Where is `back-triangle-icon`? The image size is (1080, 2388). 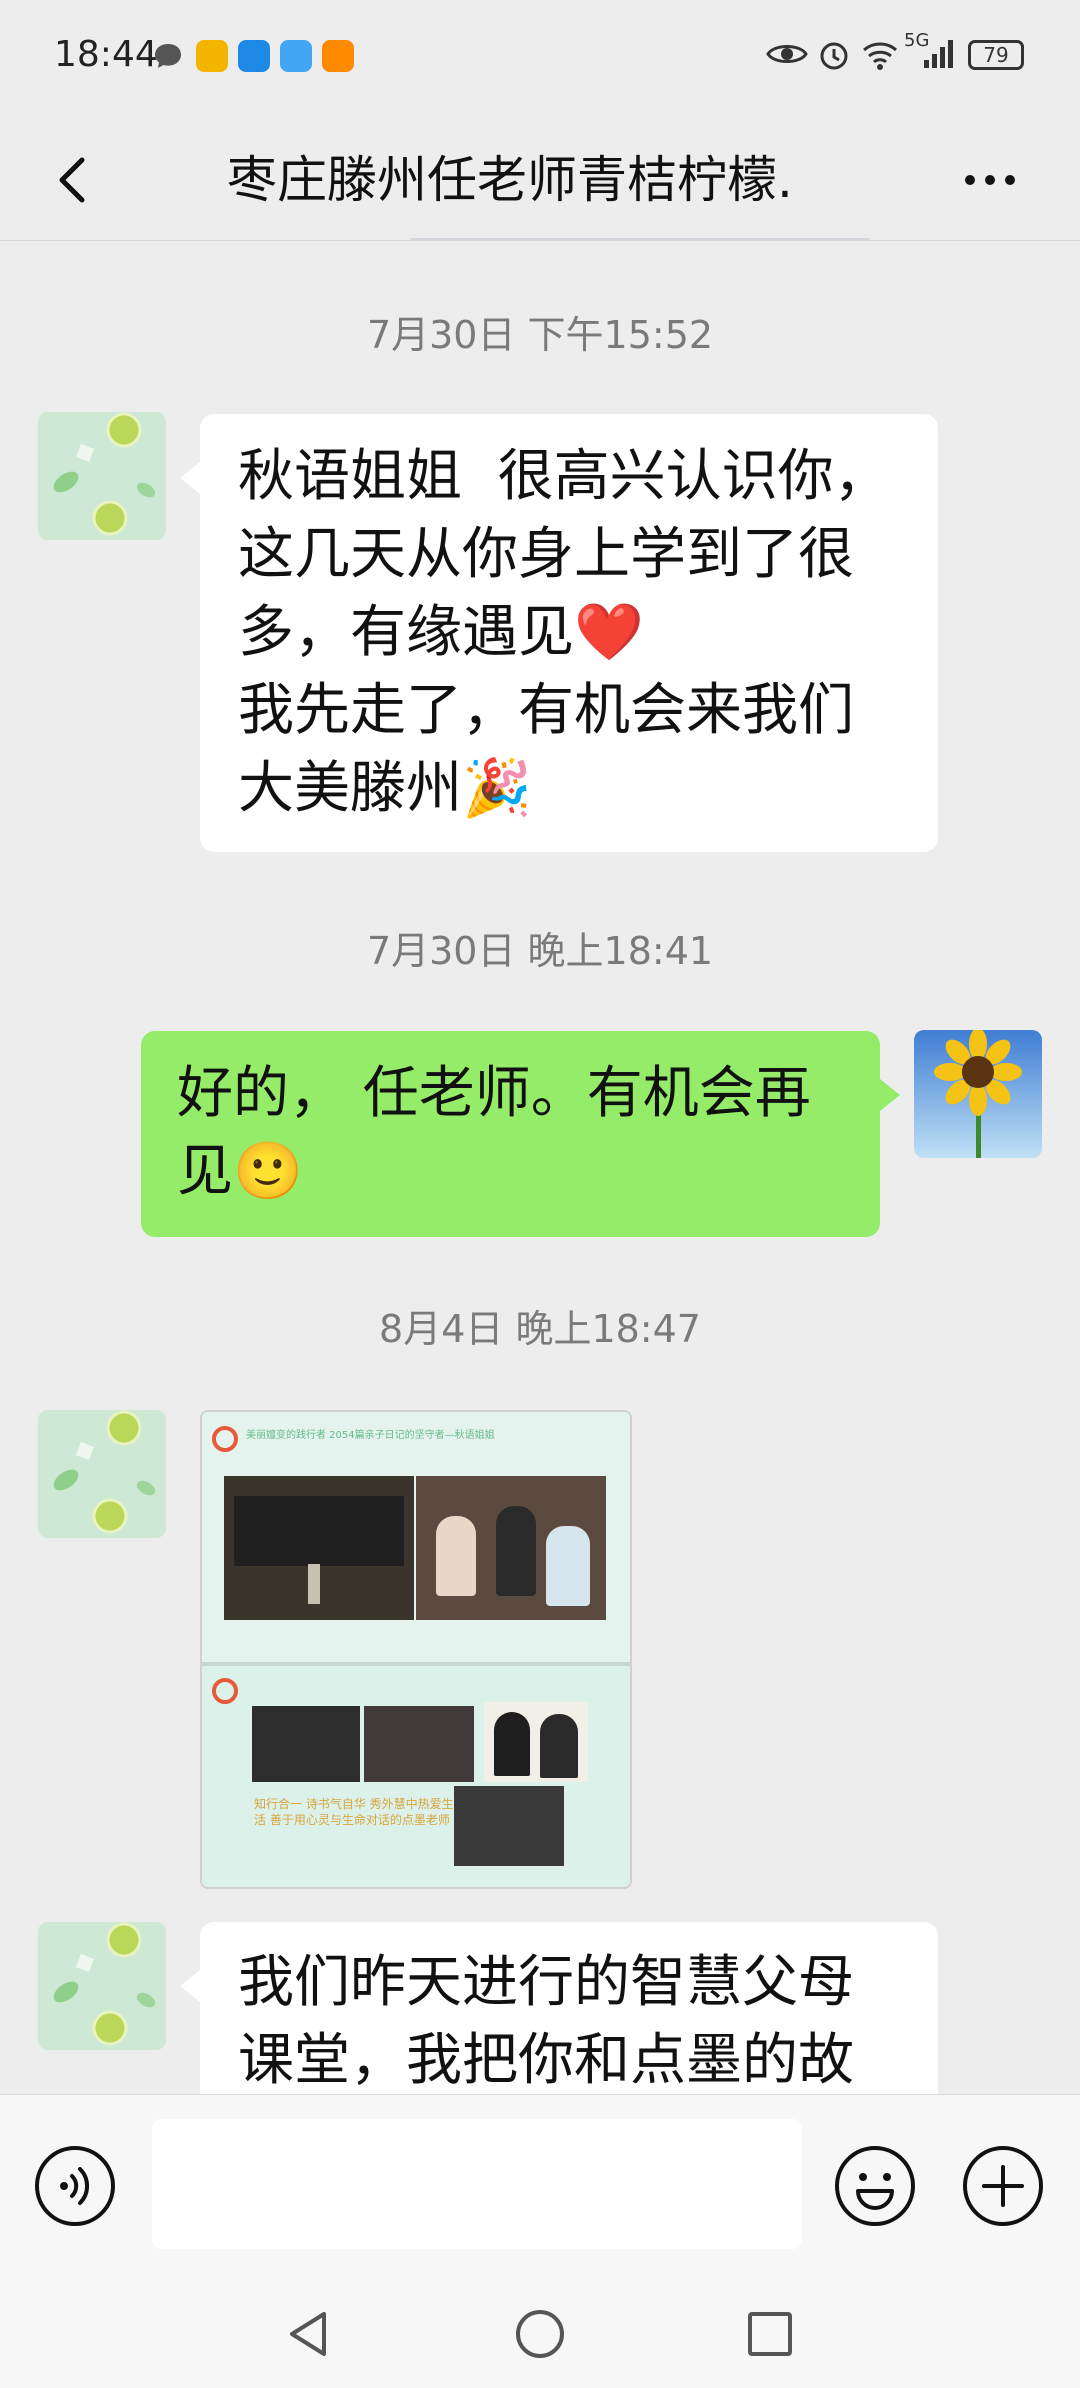 back-triangle-icon is located at coordinates (308, 2334).